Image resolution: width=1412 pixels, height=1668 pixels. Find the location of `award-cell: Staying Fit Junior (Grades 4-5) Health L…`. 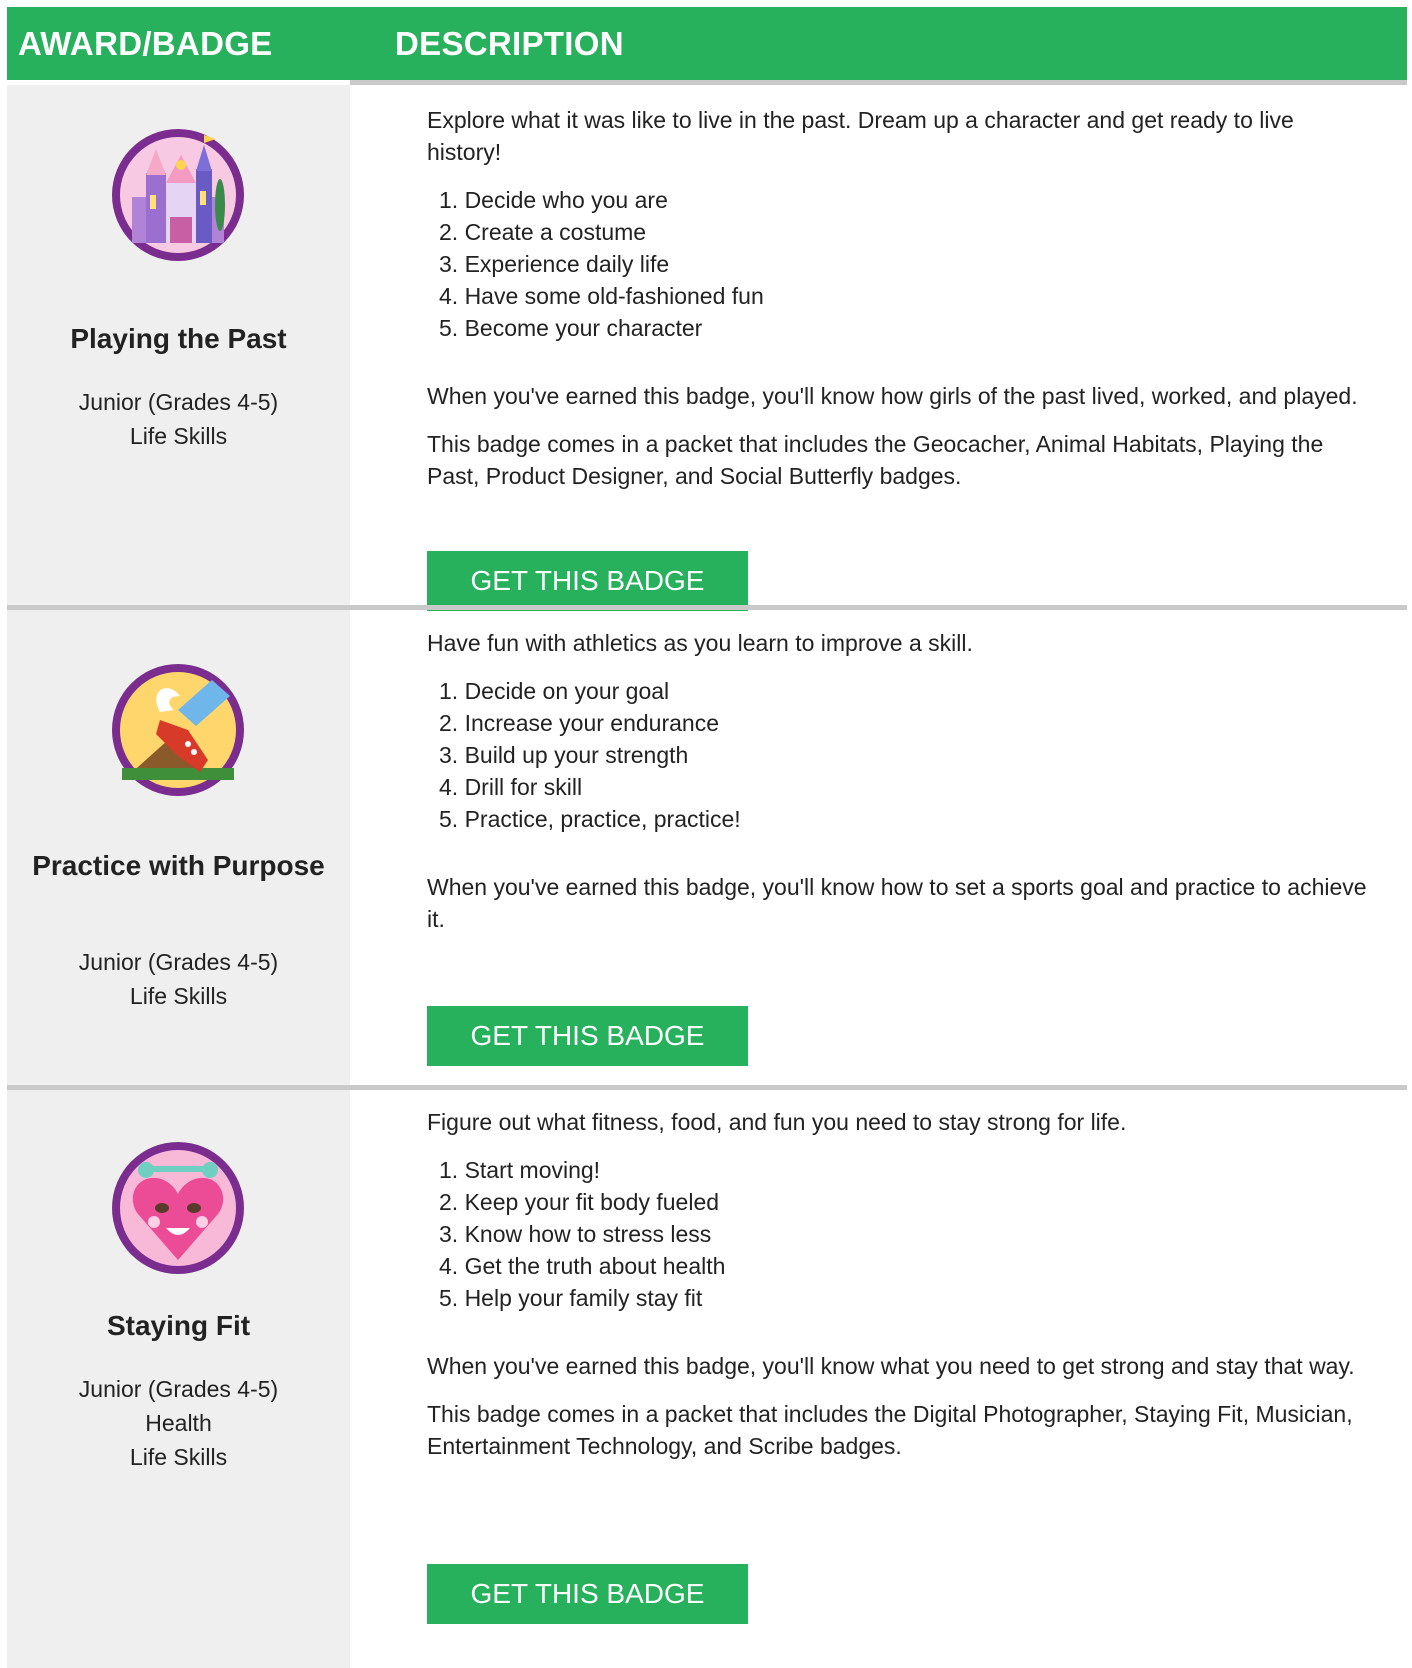

award-cell: Staying Fit Junior (Grades 4-5) Health L… is located at coordinates (178, 1379).